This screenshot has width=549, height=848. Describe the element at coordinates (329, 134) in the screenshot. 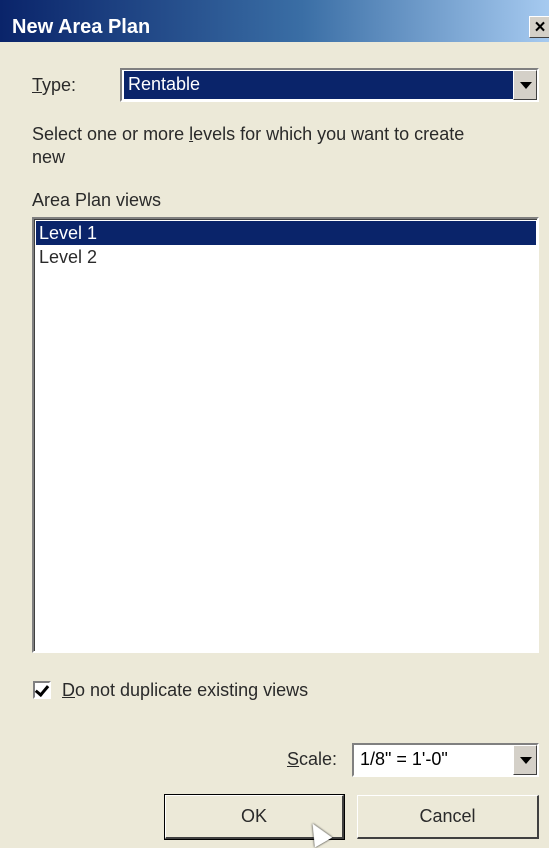

I see `instruction-text-b: evels for which you want to create` at that location.